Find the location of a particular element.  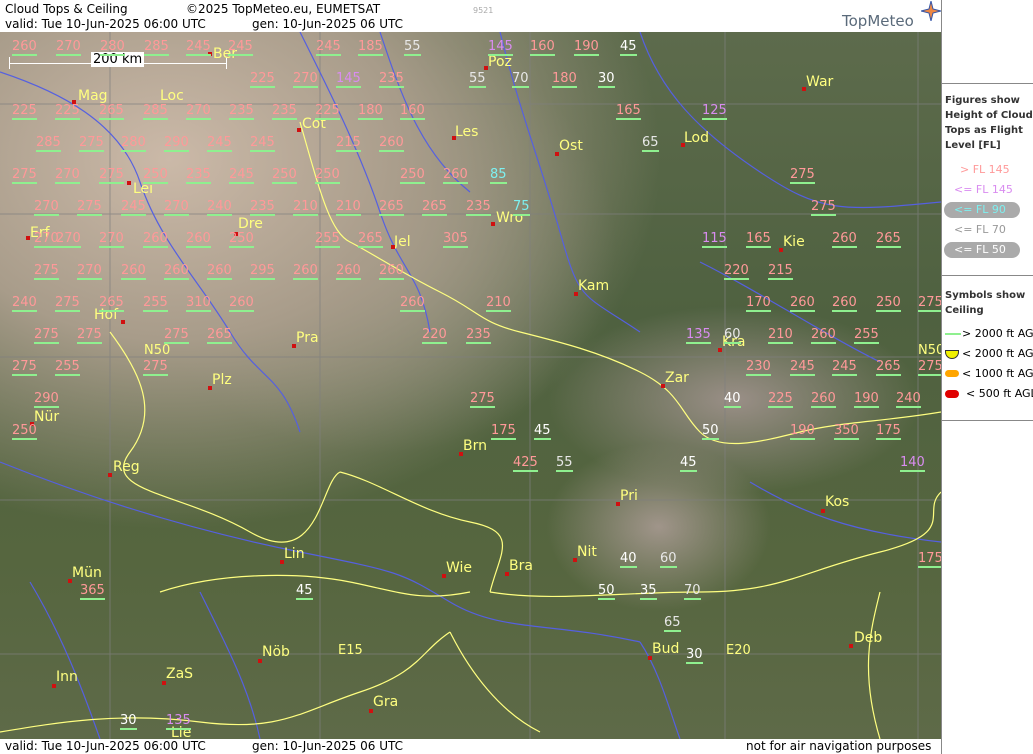

cloud-top-value: 35 is located at coordinates (648, 591).